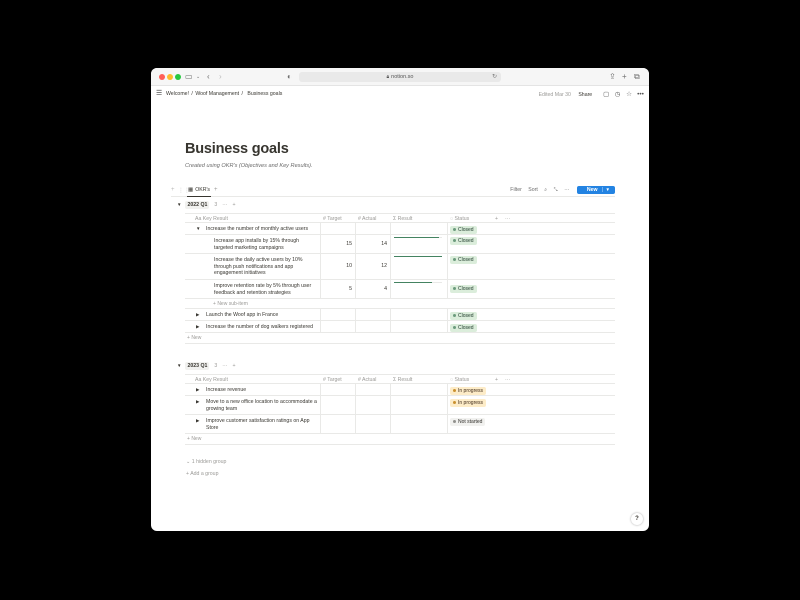 The image size is (800, 600). Describe the element at coordinates (216, 190) in the screenshot. I see `add-view-icon: +` at that location.